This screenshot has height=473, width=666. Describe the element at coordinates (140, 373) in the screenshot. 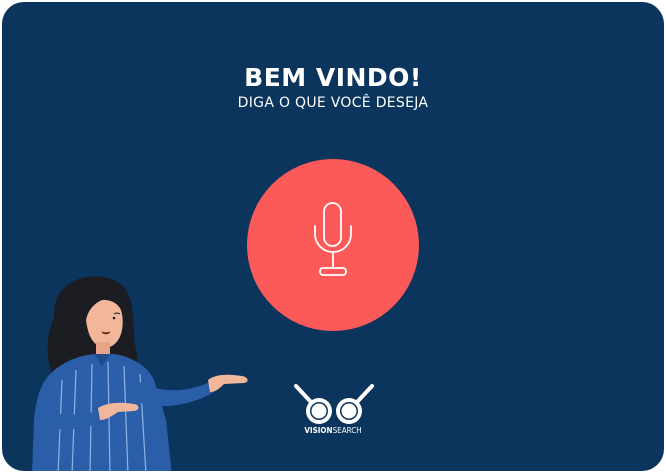

I see `woman-presenting-illustration` at that location.